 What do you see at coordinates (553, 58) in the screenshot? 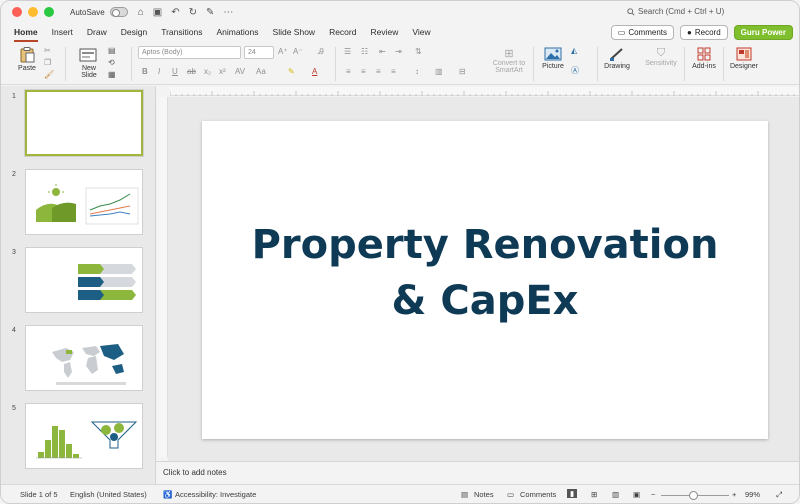
I see `picture-button: Picture` at bounding box center [553, 58].